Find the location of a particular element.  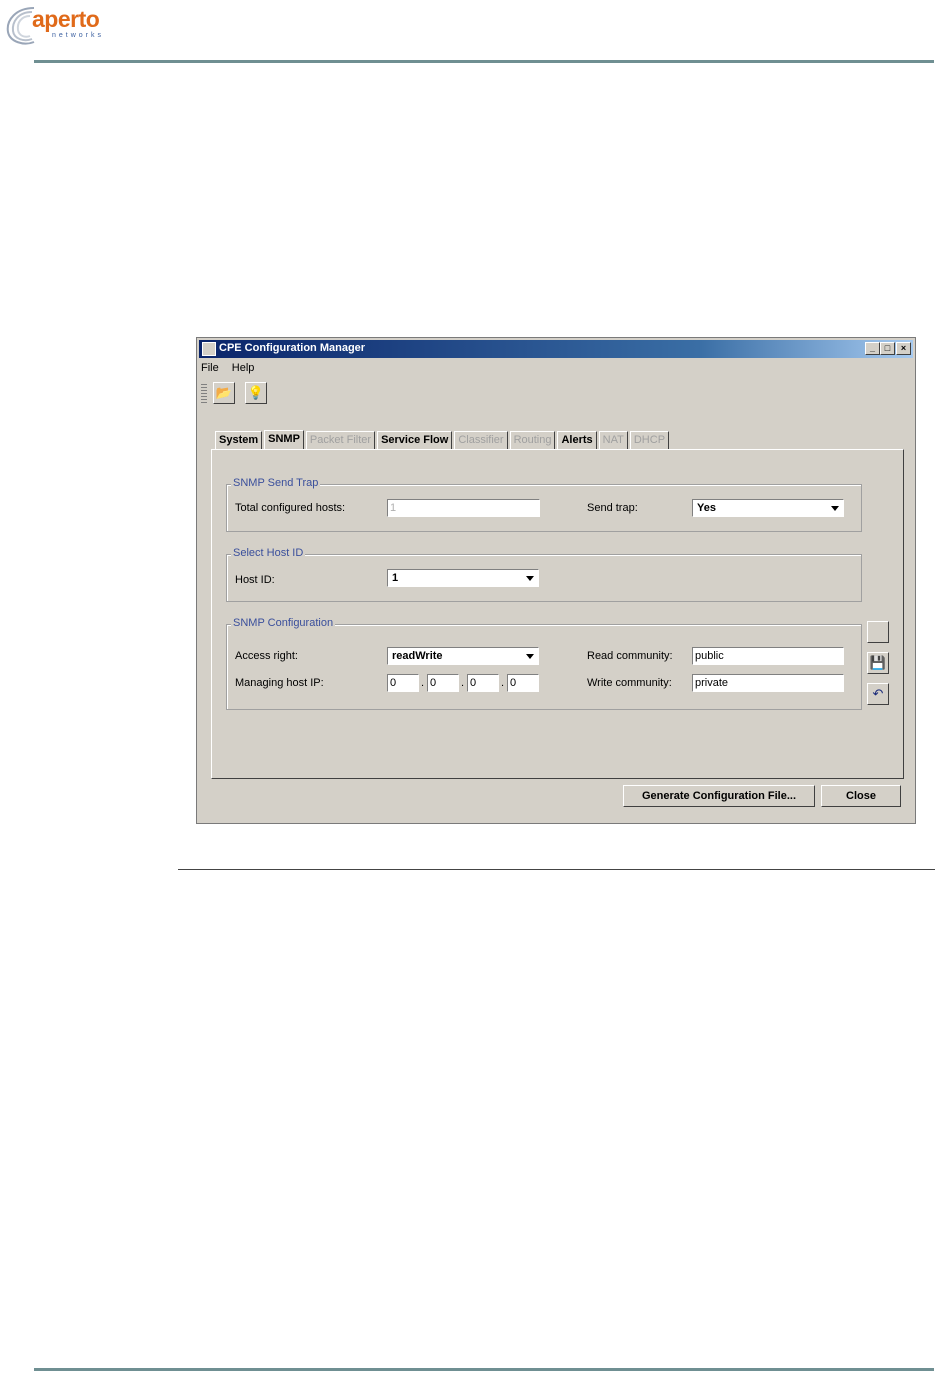

menu-file: File is located at coordinates (210, 368).